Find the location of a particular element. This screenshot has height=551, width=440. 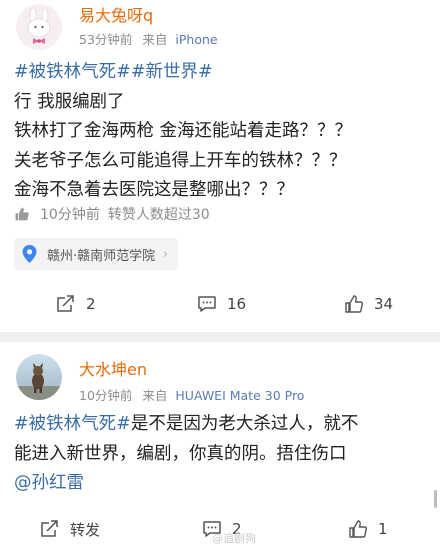

action-bar: 2 16 34 is located at coordinates (220, 304).